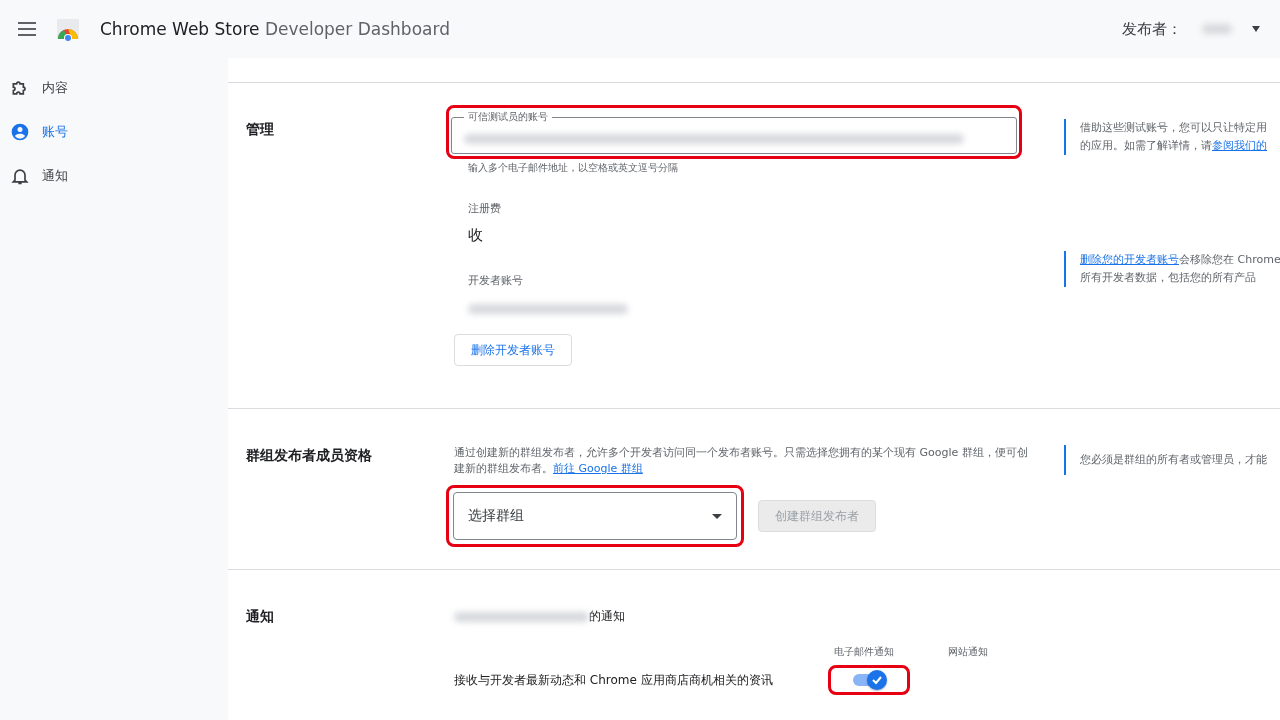  What do you see at coordinates (598, 468) in the screenshot?
I see `google-groups-link: 前往 Google 群组` at bounding box center [598, 468].